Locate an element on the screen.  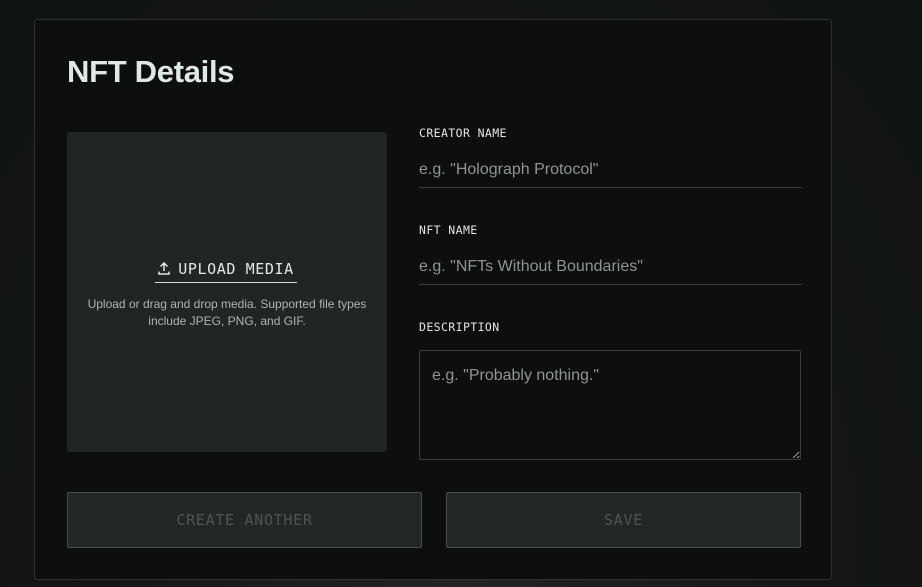
creator-name-input is located at coordinates (610, 170).